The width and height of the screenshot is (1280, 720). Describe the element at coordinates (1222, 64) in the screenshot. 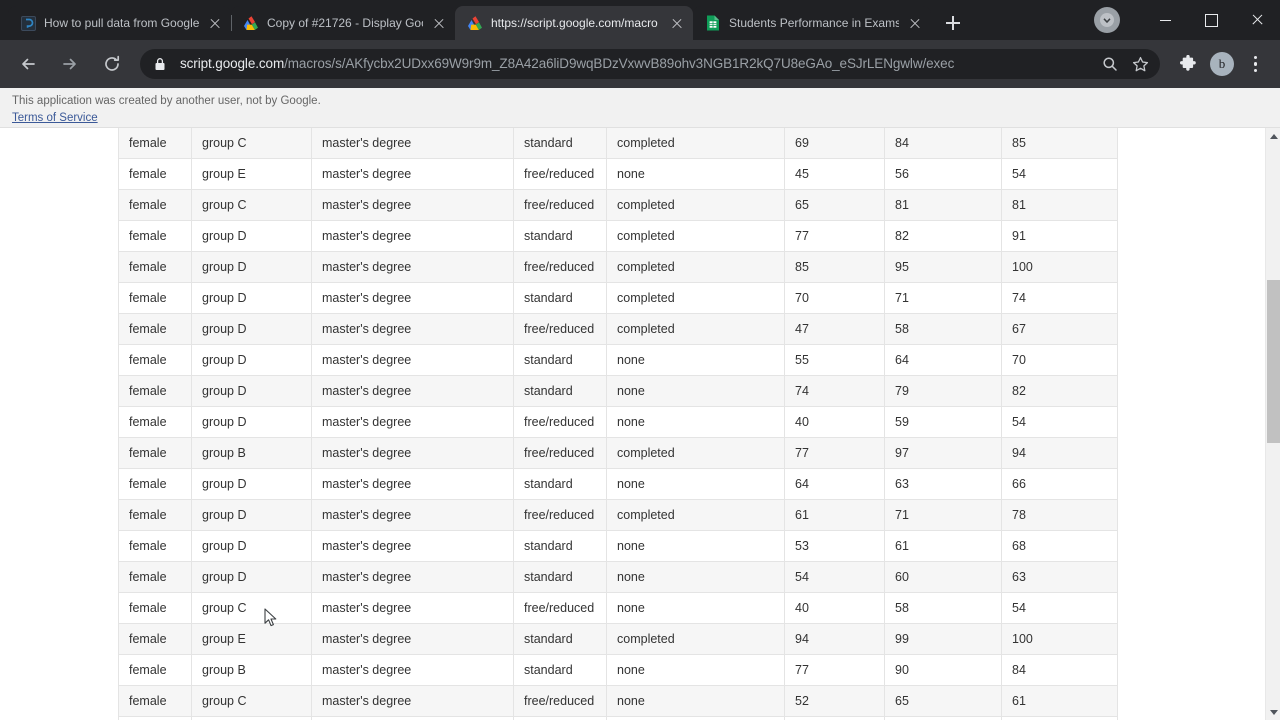

I see `profile-avatar-button: b` at that location.